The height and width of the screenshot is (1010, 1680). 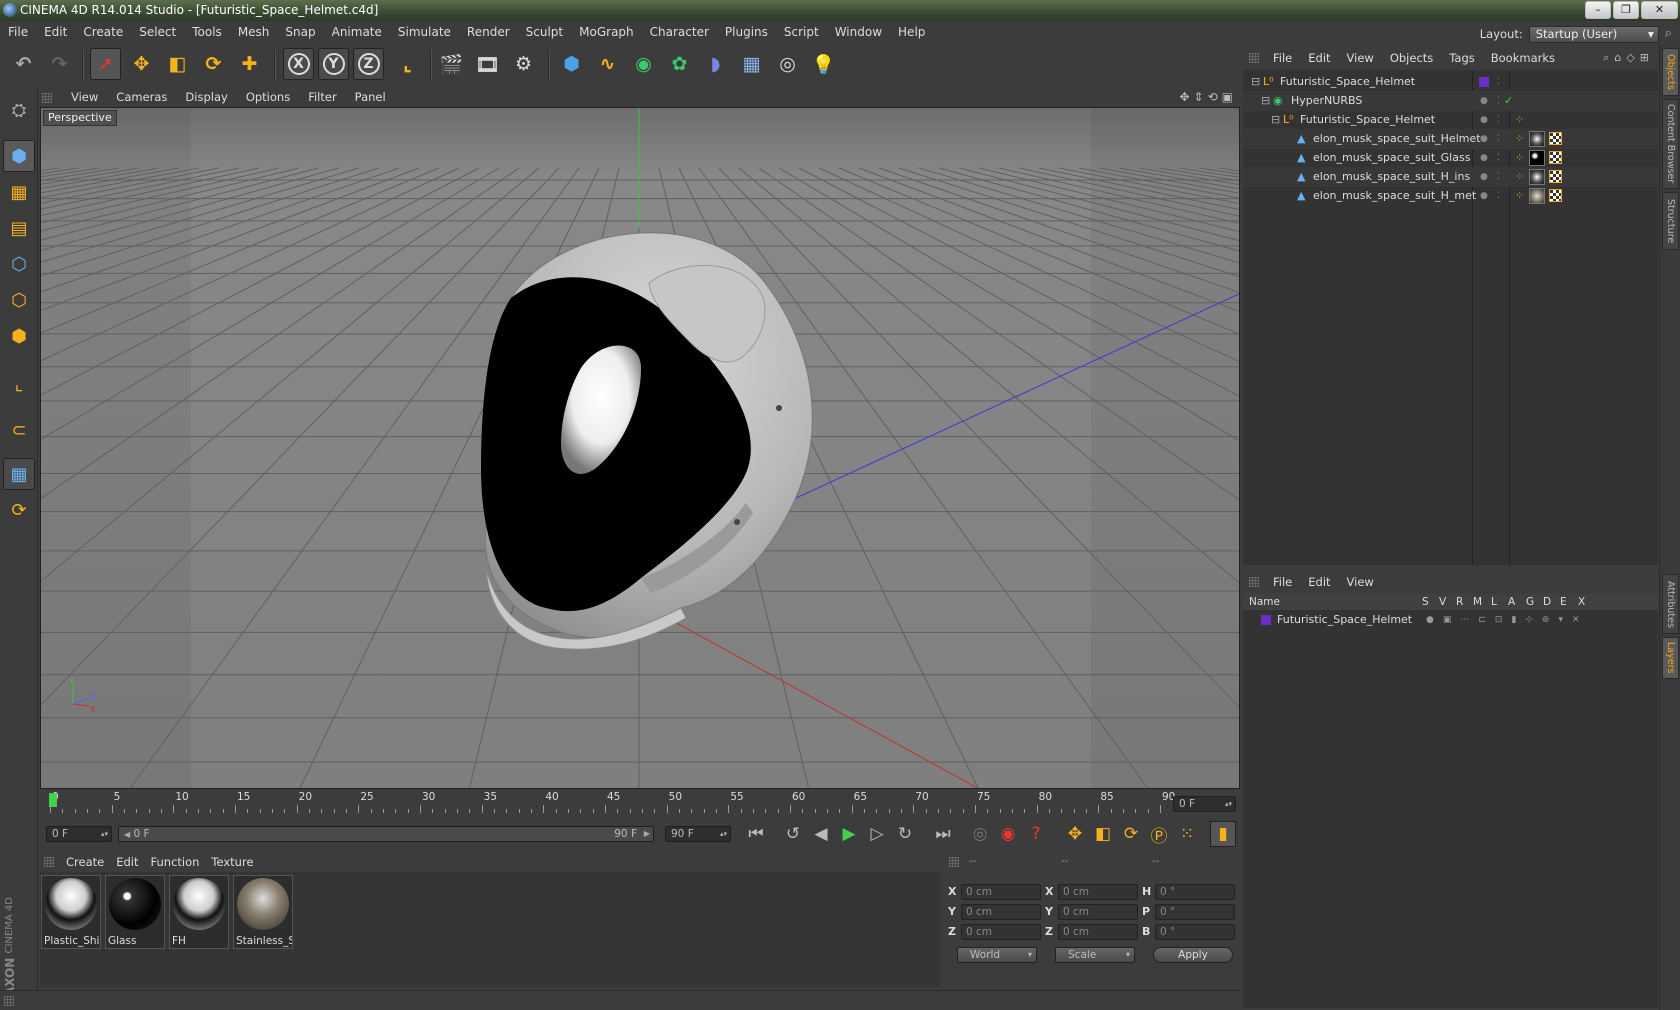 What do you see at coordinates (1670, 604) in the screenshot?
I see `tab-attributes: Attributes` at bounding box center [1670, 604].